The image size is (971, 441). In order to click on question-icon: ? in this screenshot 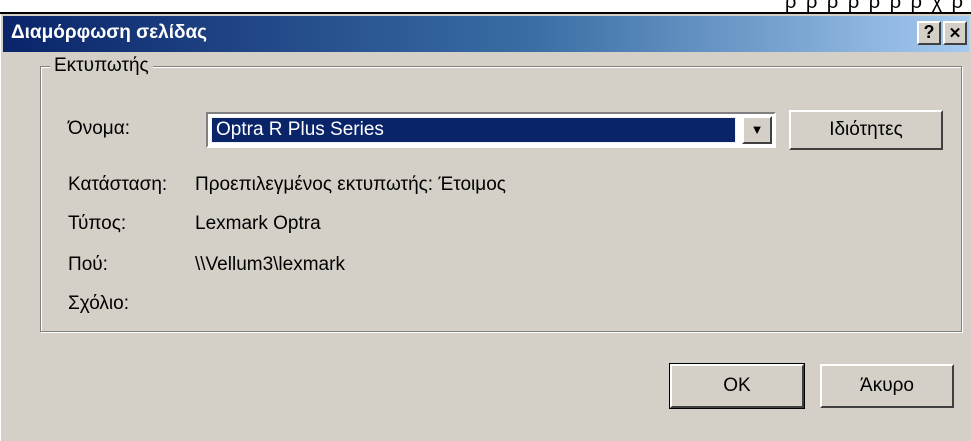, I will do `click(929, 32)`.